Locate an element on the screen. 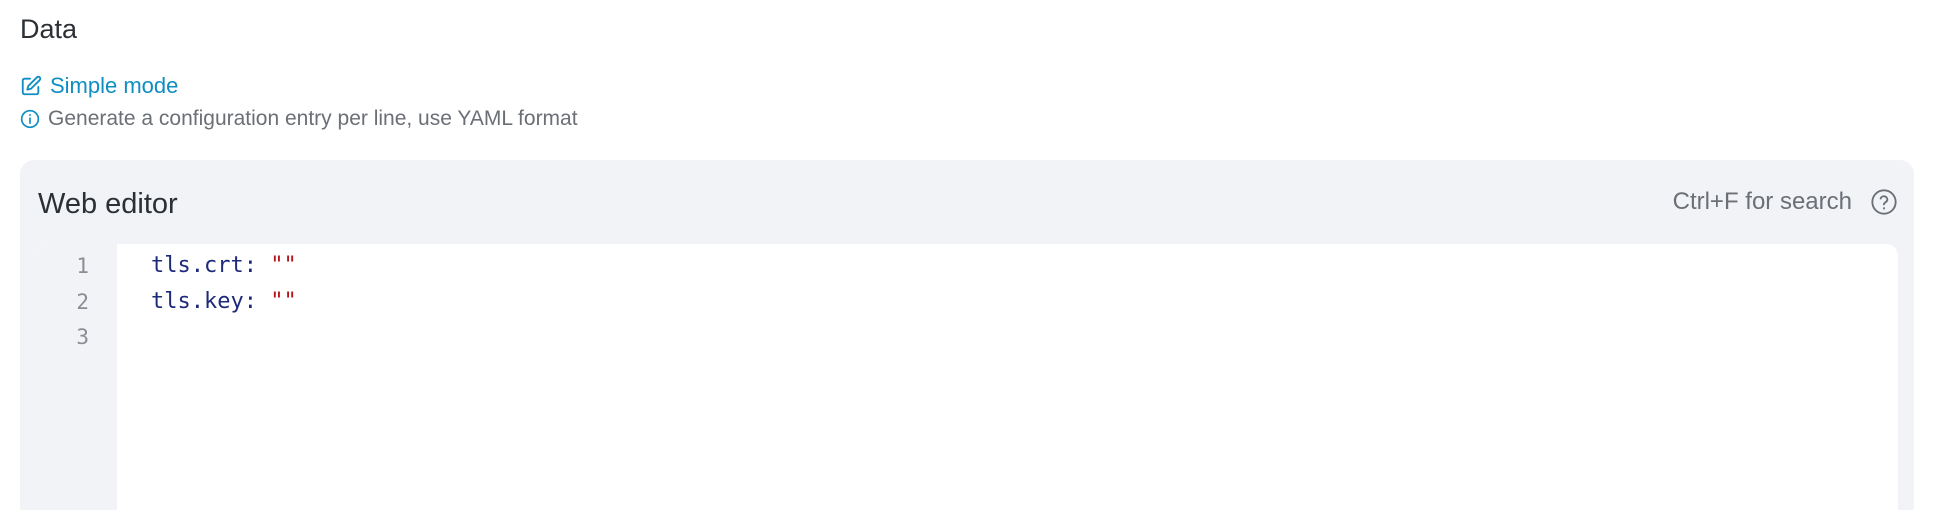  line-number: 3 is located at coordinates (82, 337).